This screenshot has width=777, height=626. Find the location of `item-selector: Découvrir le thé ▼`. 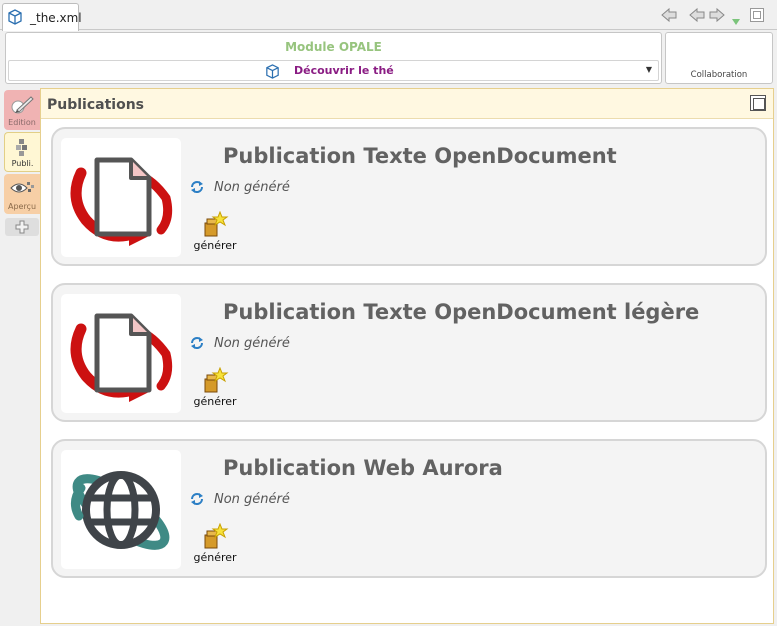

item-selector: Découvrir le thé ▼ is located at coordinates (333, 70).